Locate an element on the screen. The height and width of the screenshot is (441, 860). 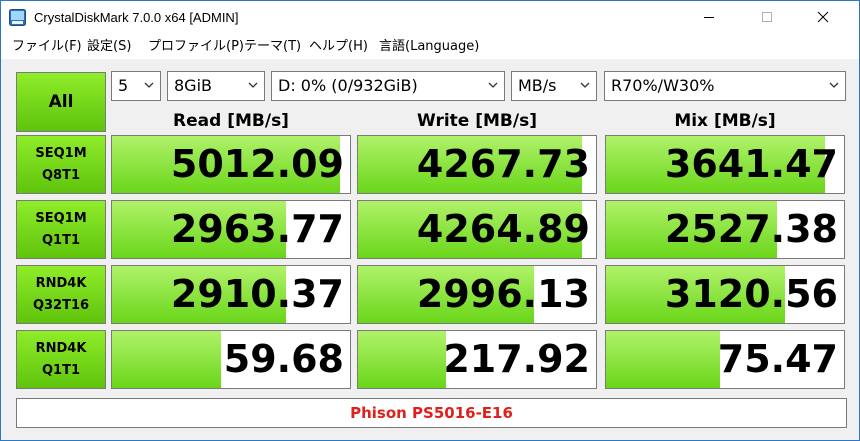
title-bar: CrystalDiskMark 7.0.0 x64 [ADMIN] is located at coordinates (430, 18).